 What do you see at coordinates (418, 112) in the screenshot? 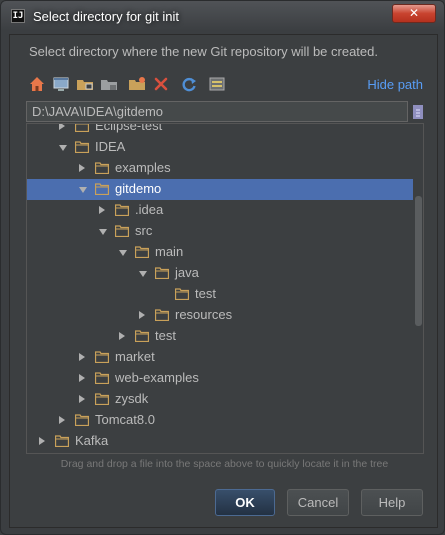
I see `path-completion-icon` at bounding box center [418, 112].